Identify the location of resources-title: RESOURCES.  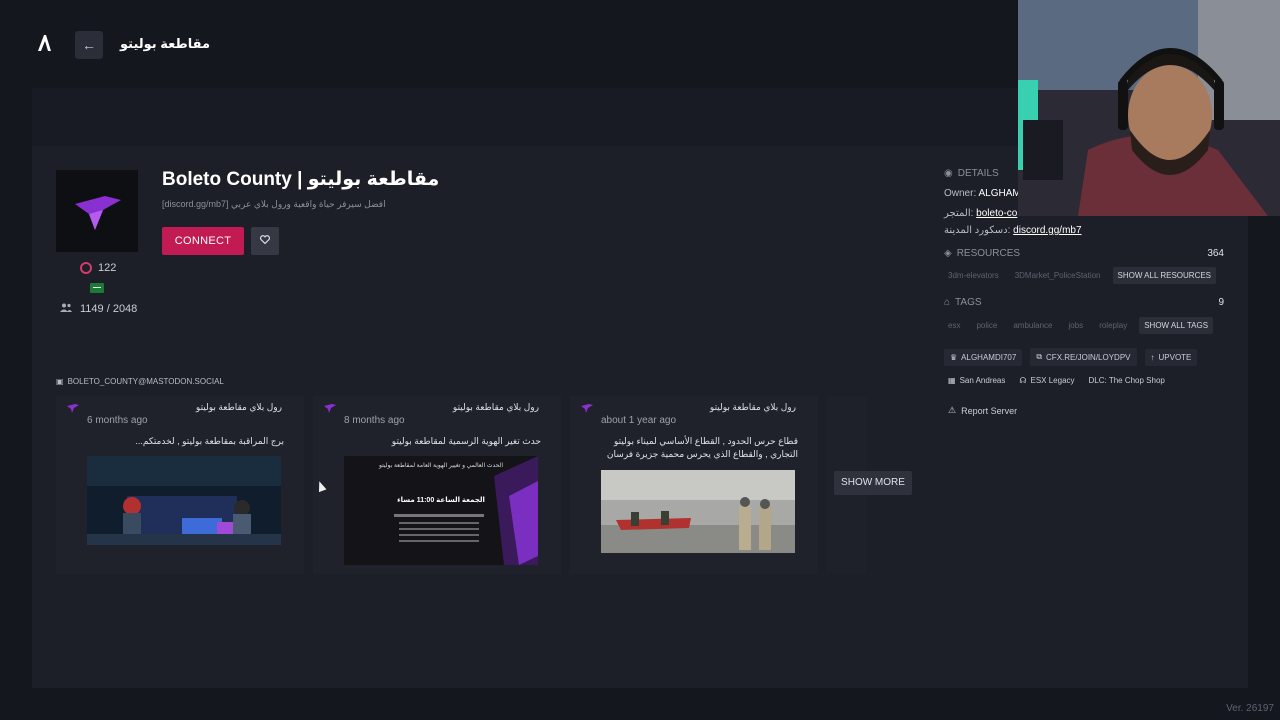
(988, 253).